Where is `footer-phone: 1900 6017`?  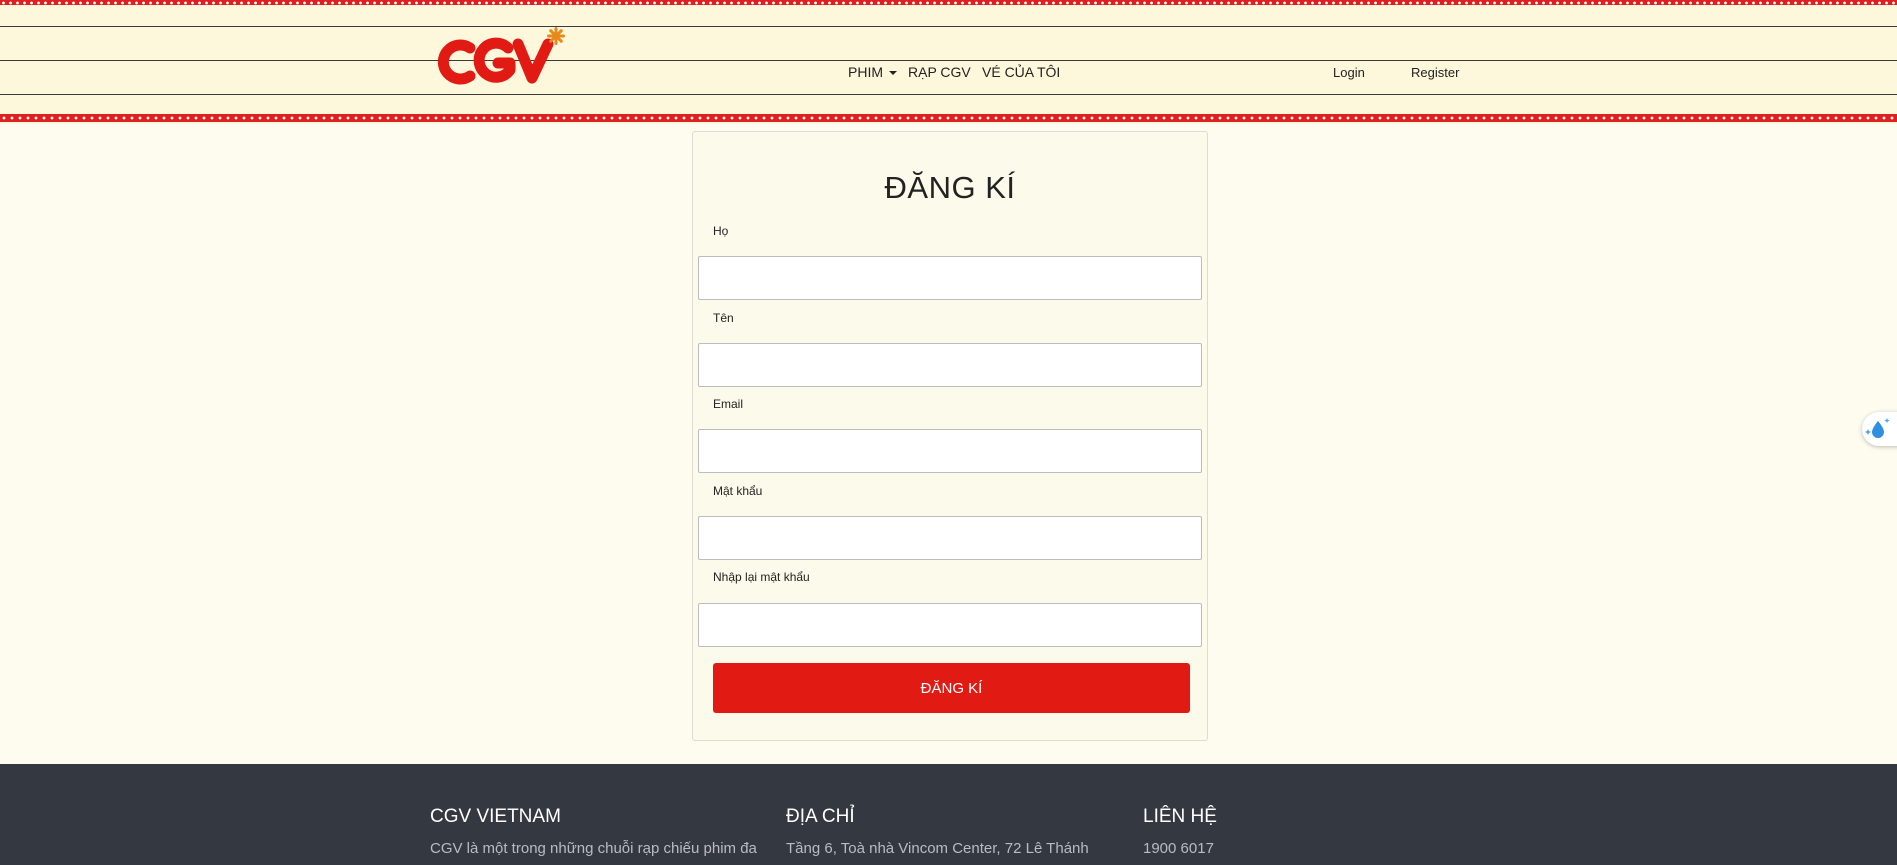 footer-phone: 1900 6017 is located at coordinates (1180, 848).